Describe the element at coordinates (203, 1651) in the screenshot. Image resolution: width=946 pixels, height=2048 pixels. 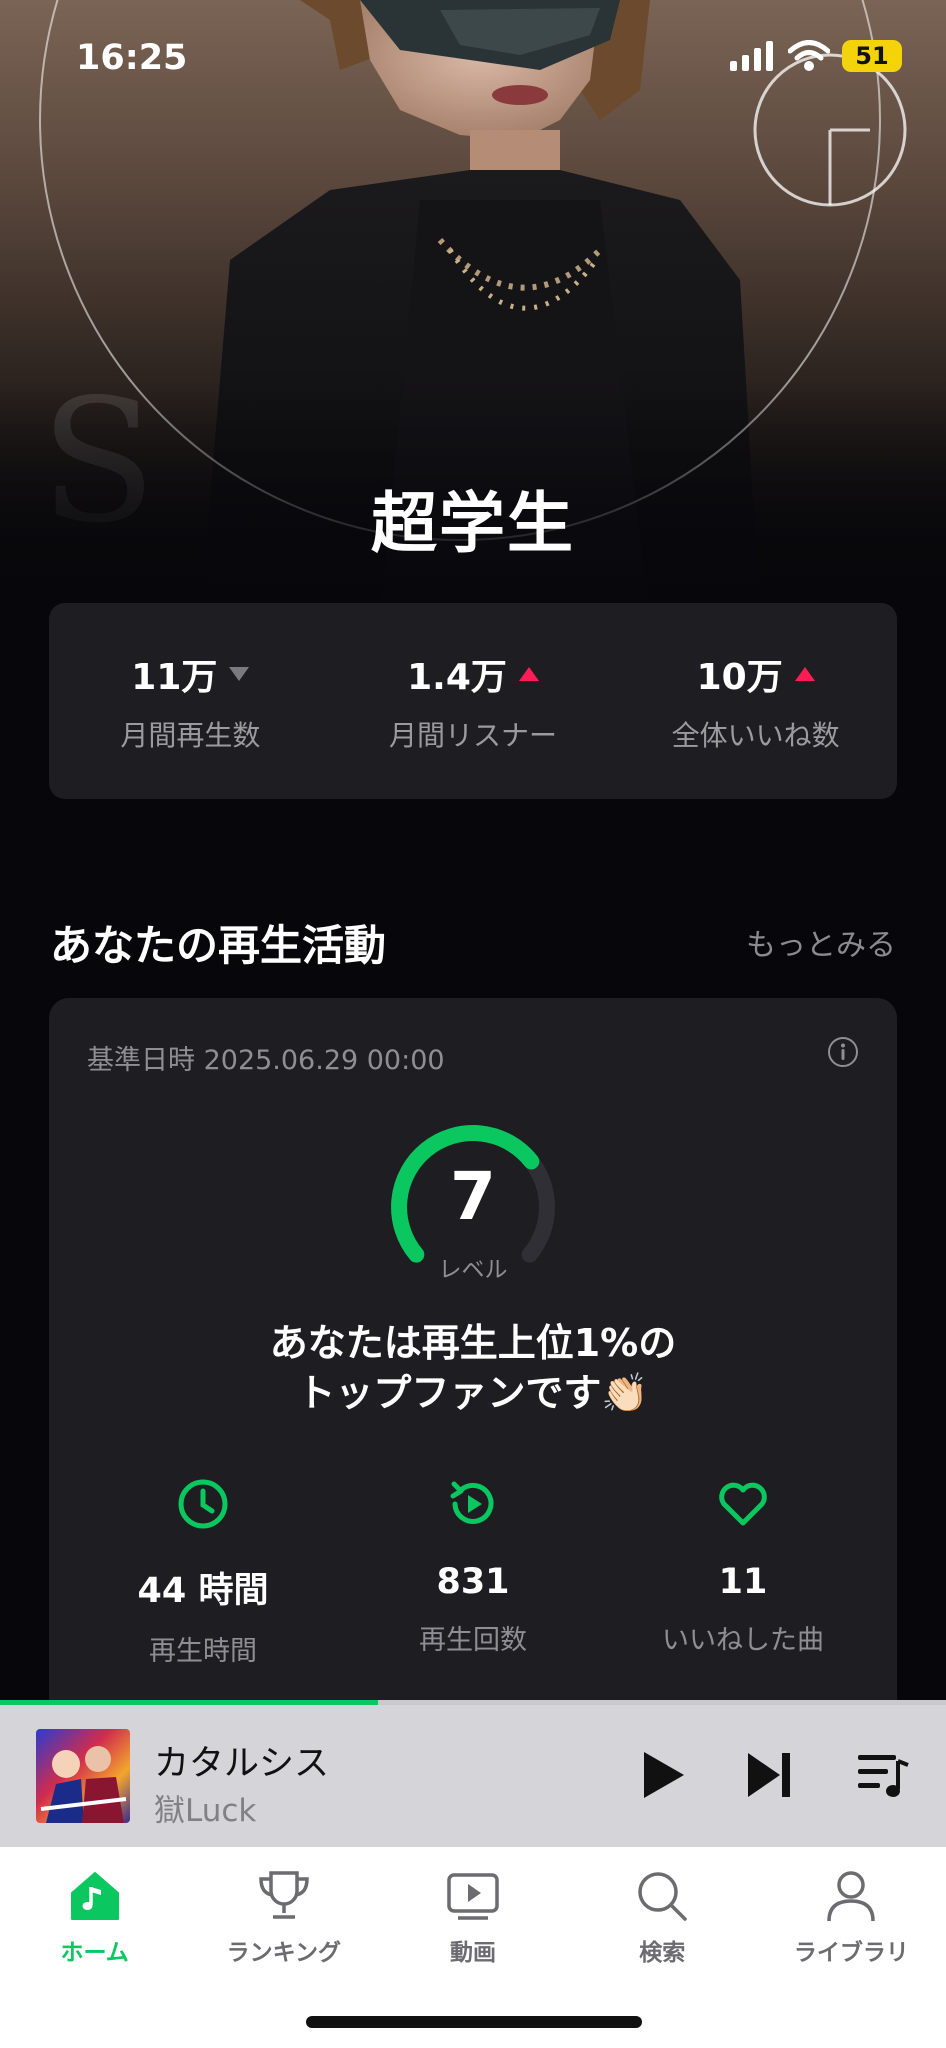
I see `metric-label: 再生時間` at that location.